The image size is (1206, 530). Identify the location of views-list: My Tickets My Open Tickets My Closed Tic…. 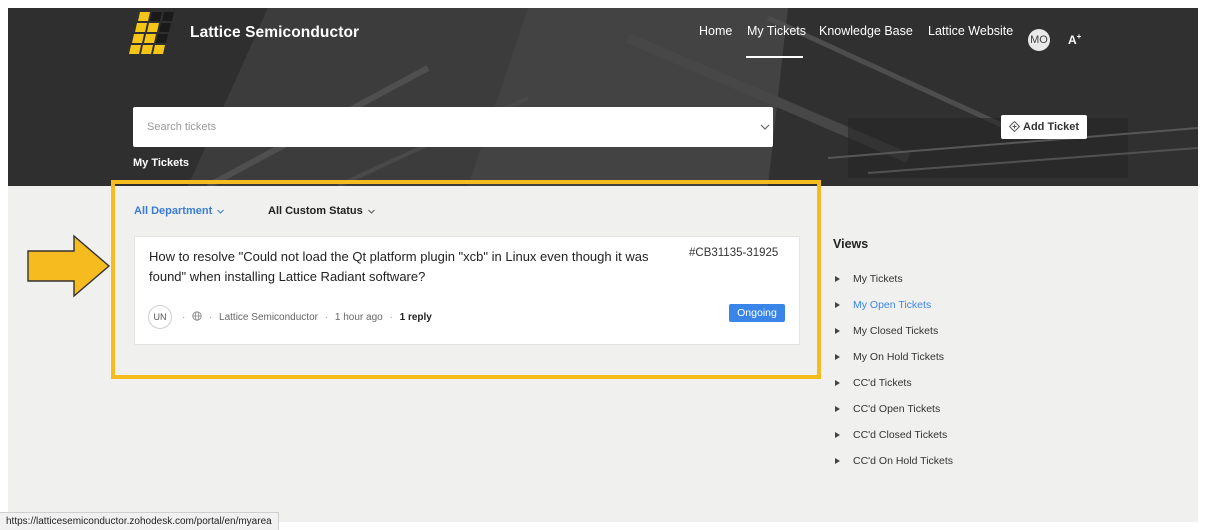
(893, 376).